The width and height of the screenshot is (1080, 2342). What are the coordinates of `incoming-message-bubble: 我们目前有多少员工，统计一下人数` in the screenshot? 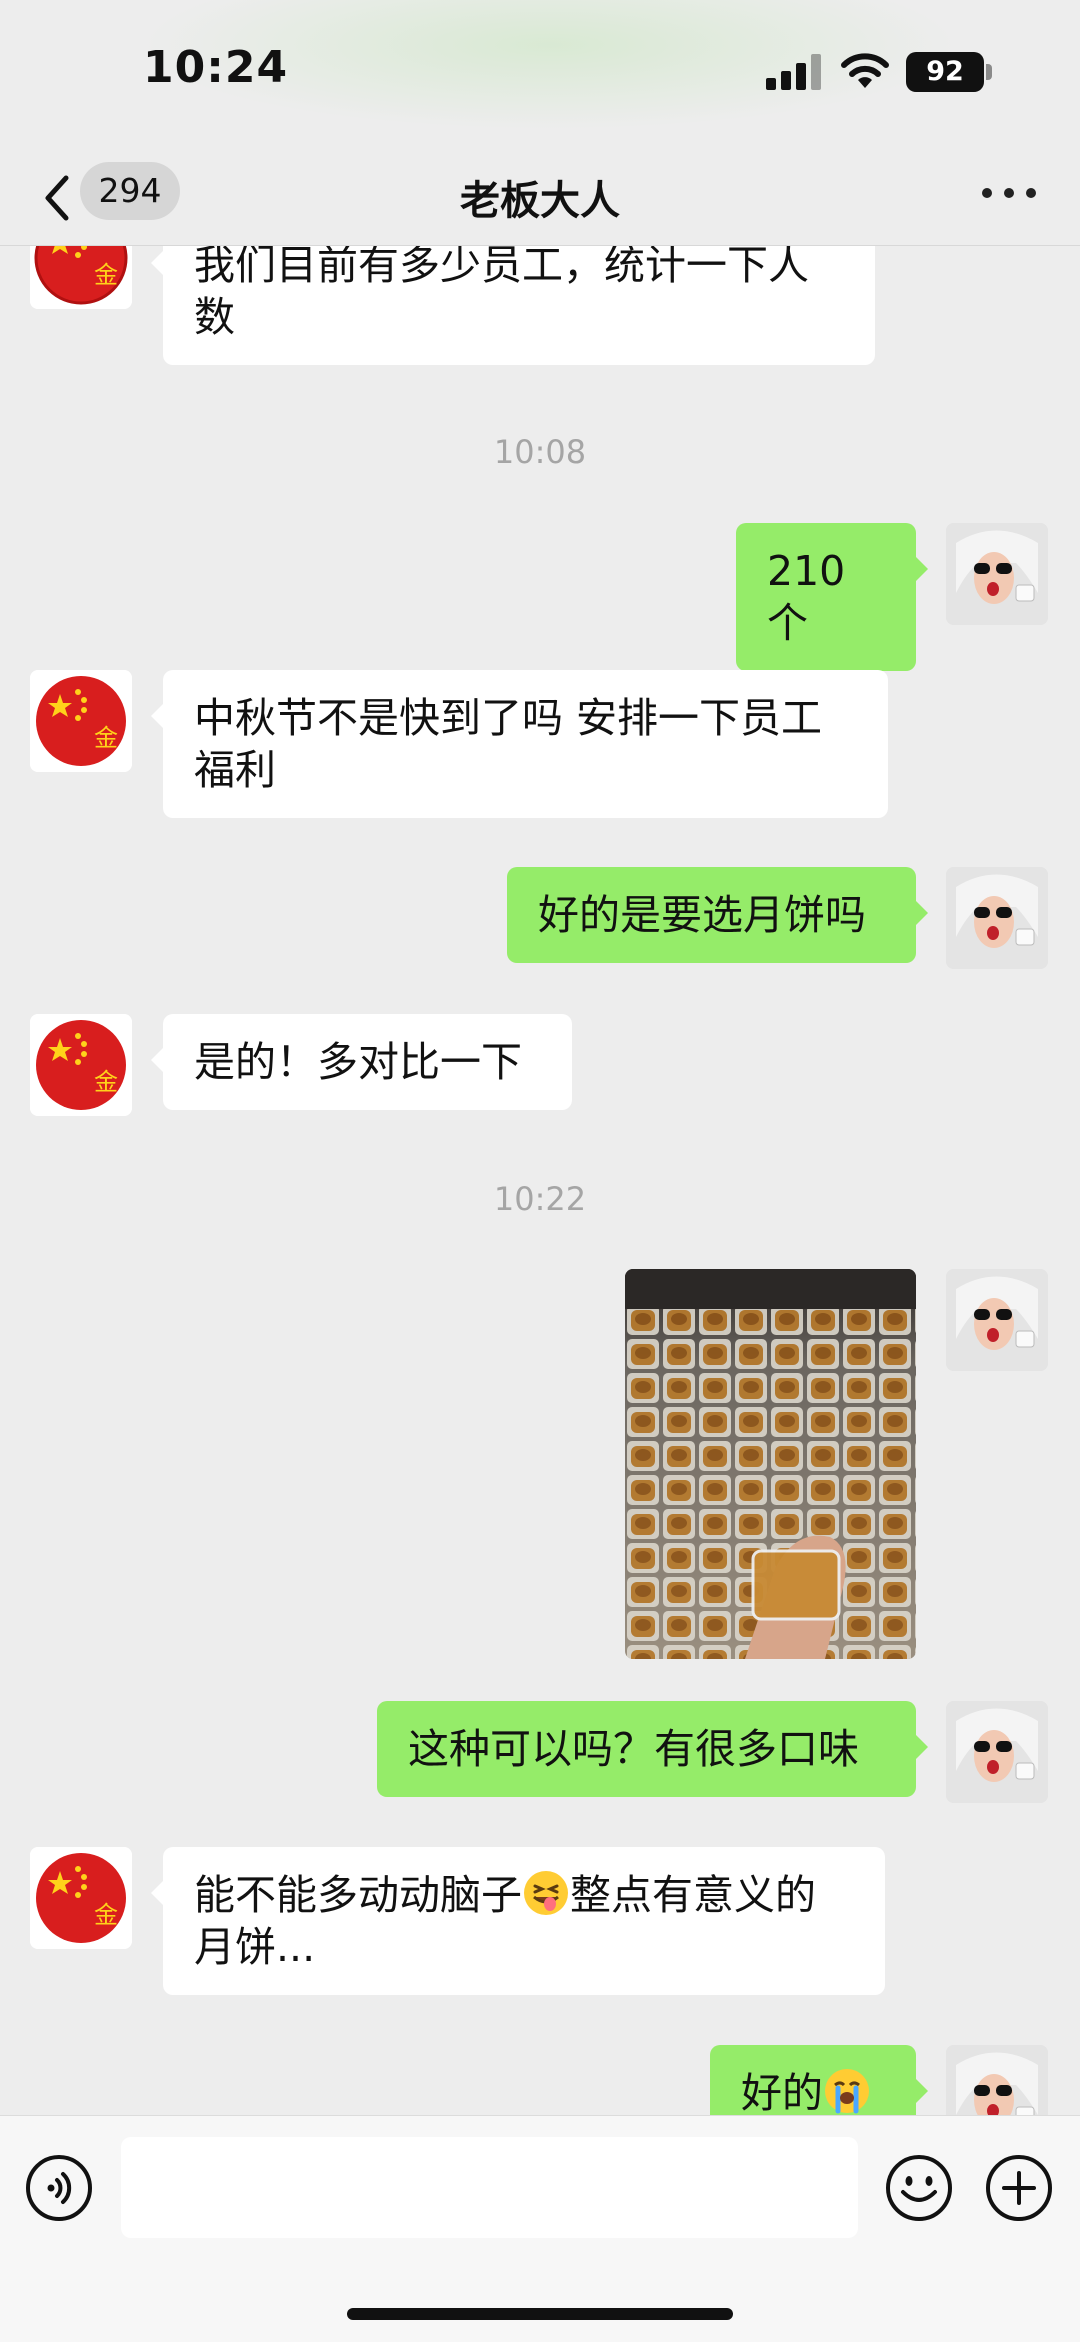 It's located at (513, 305).